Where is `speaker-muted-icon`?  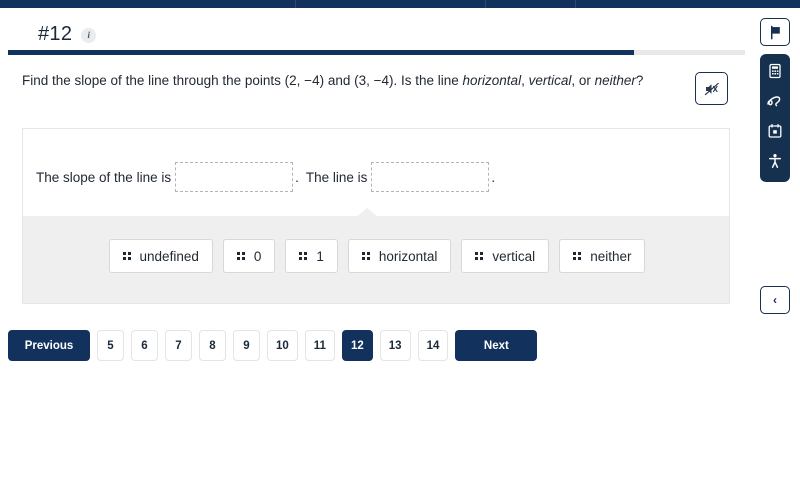
speaker-muted-icon is located at coordinates (711, 88).